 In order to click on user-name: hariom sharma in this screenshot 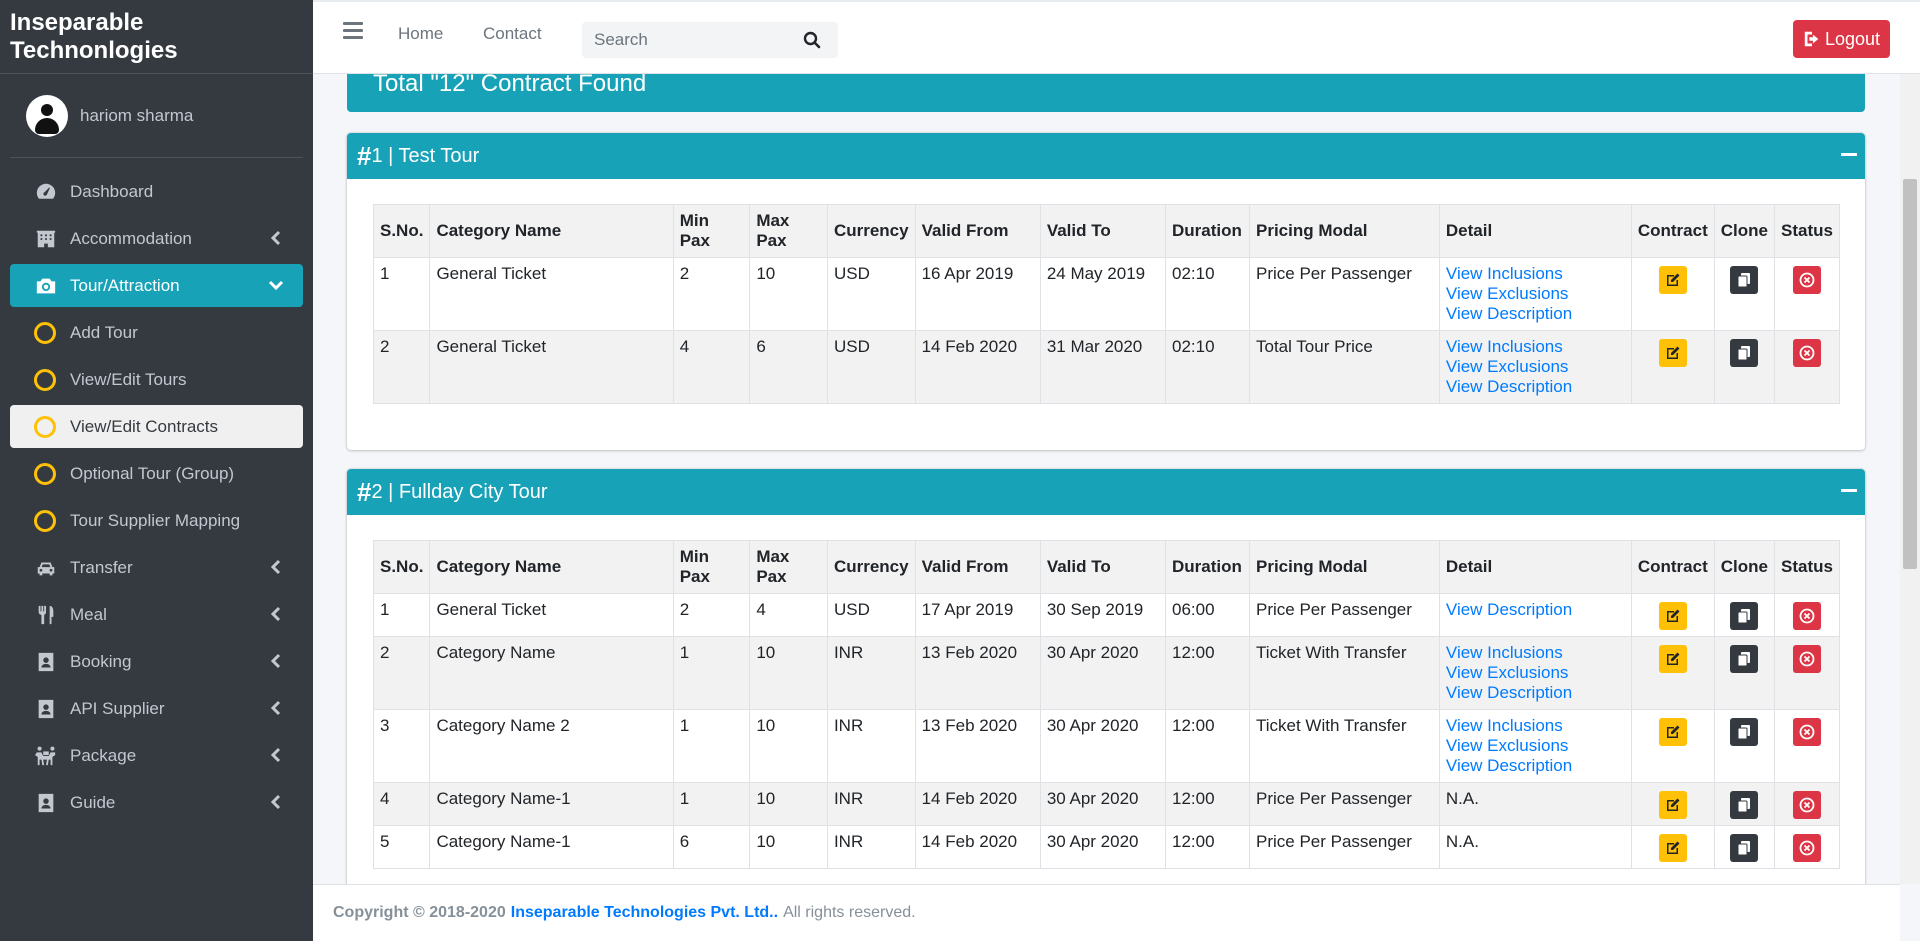, I will do `click(136, 116)`.